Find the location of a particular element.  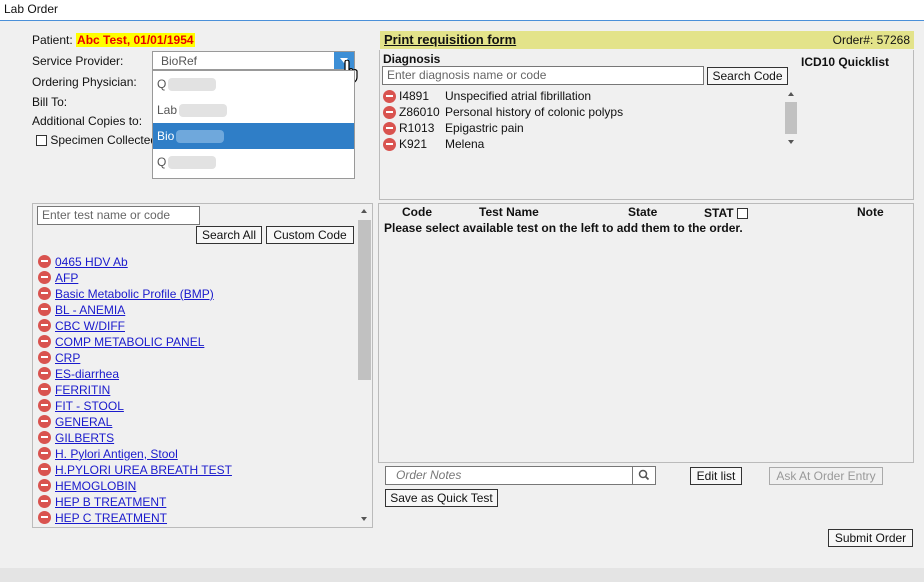

test-item: BL - ANEMIA is located at coordinates (81, 310).